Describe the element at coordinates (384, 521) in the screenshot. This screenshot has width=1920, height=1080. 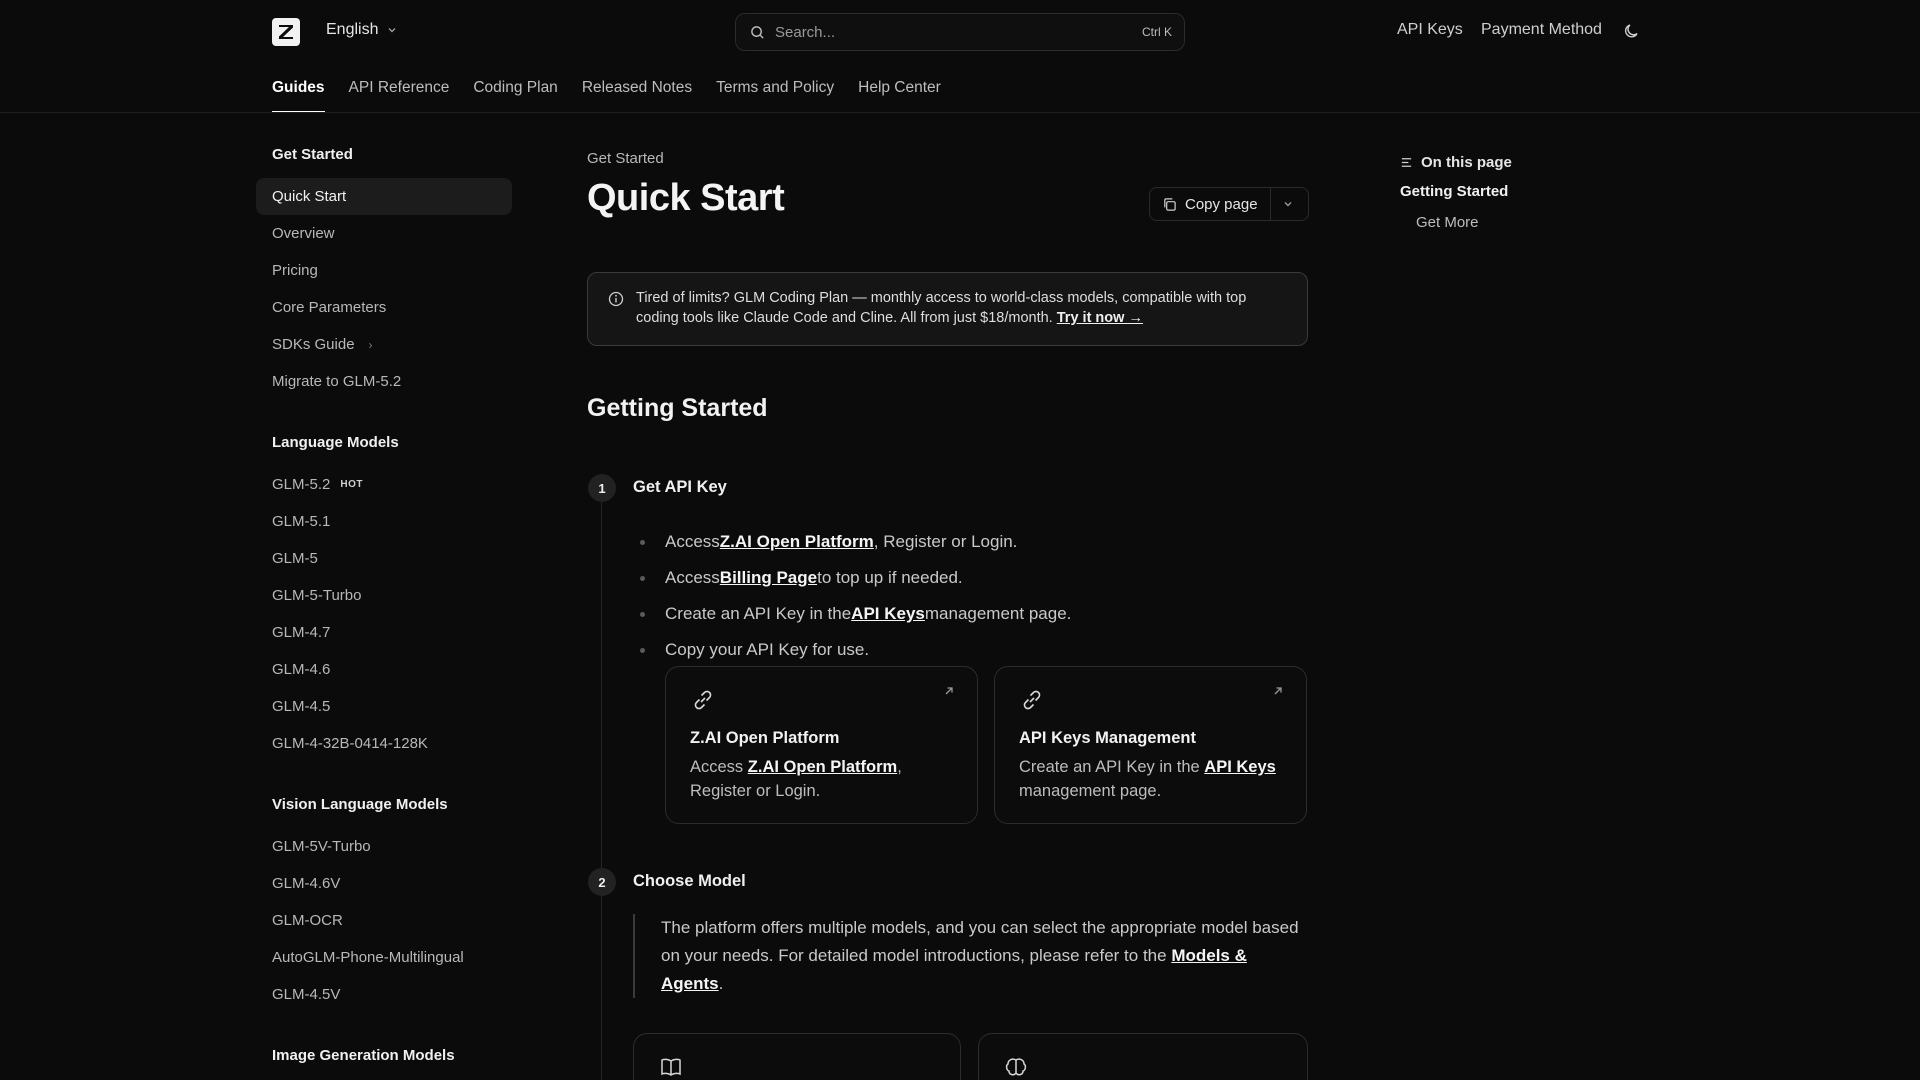
I see `sidebar-item-glm-5-1: GLM-5.1` at that location.